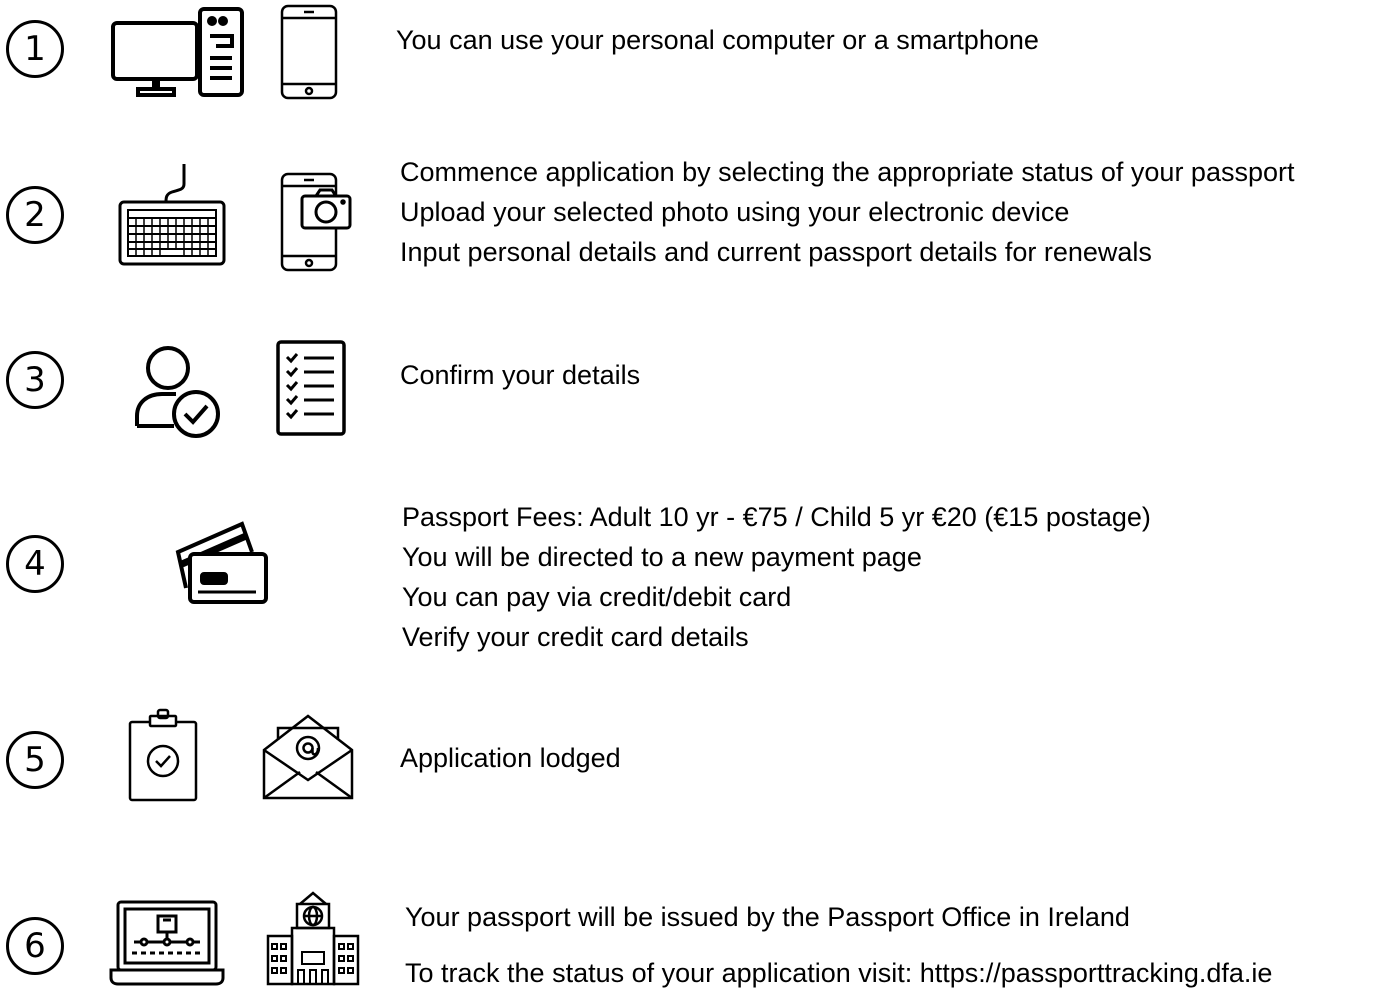  I want to click on step-5-line-1: Application lodged, so click(510, 758).